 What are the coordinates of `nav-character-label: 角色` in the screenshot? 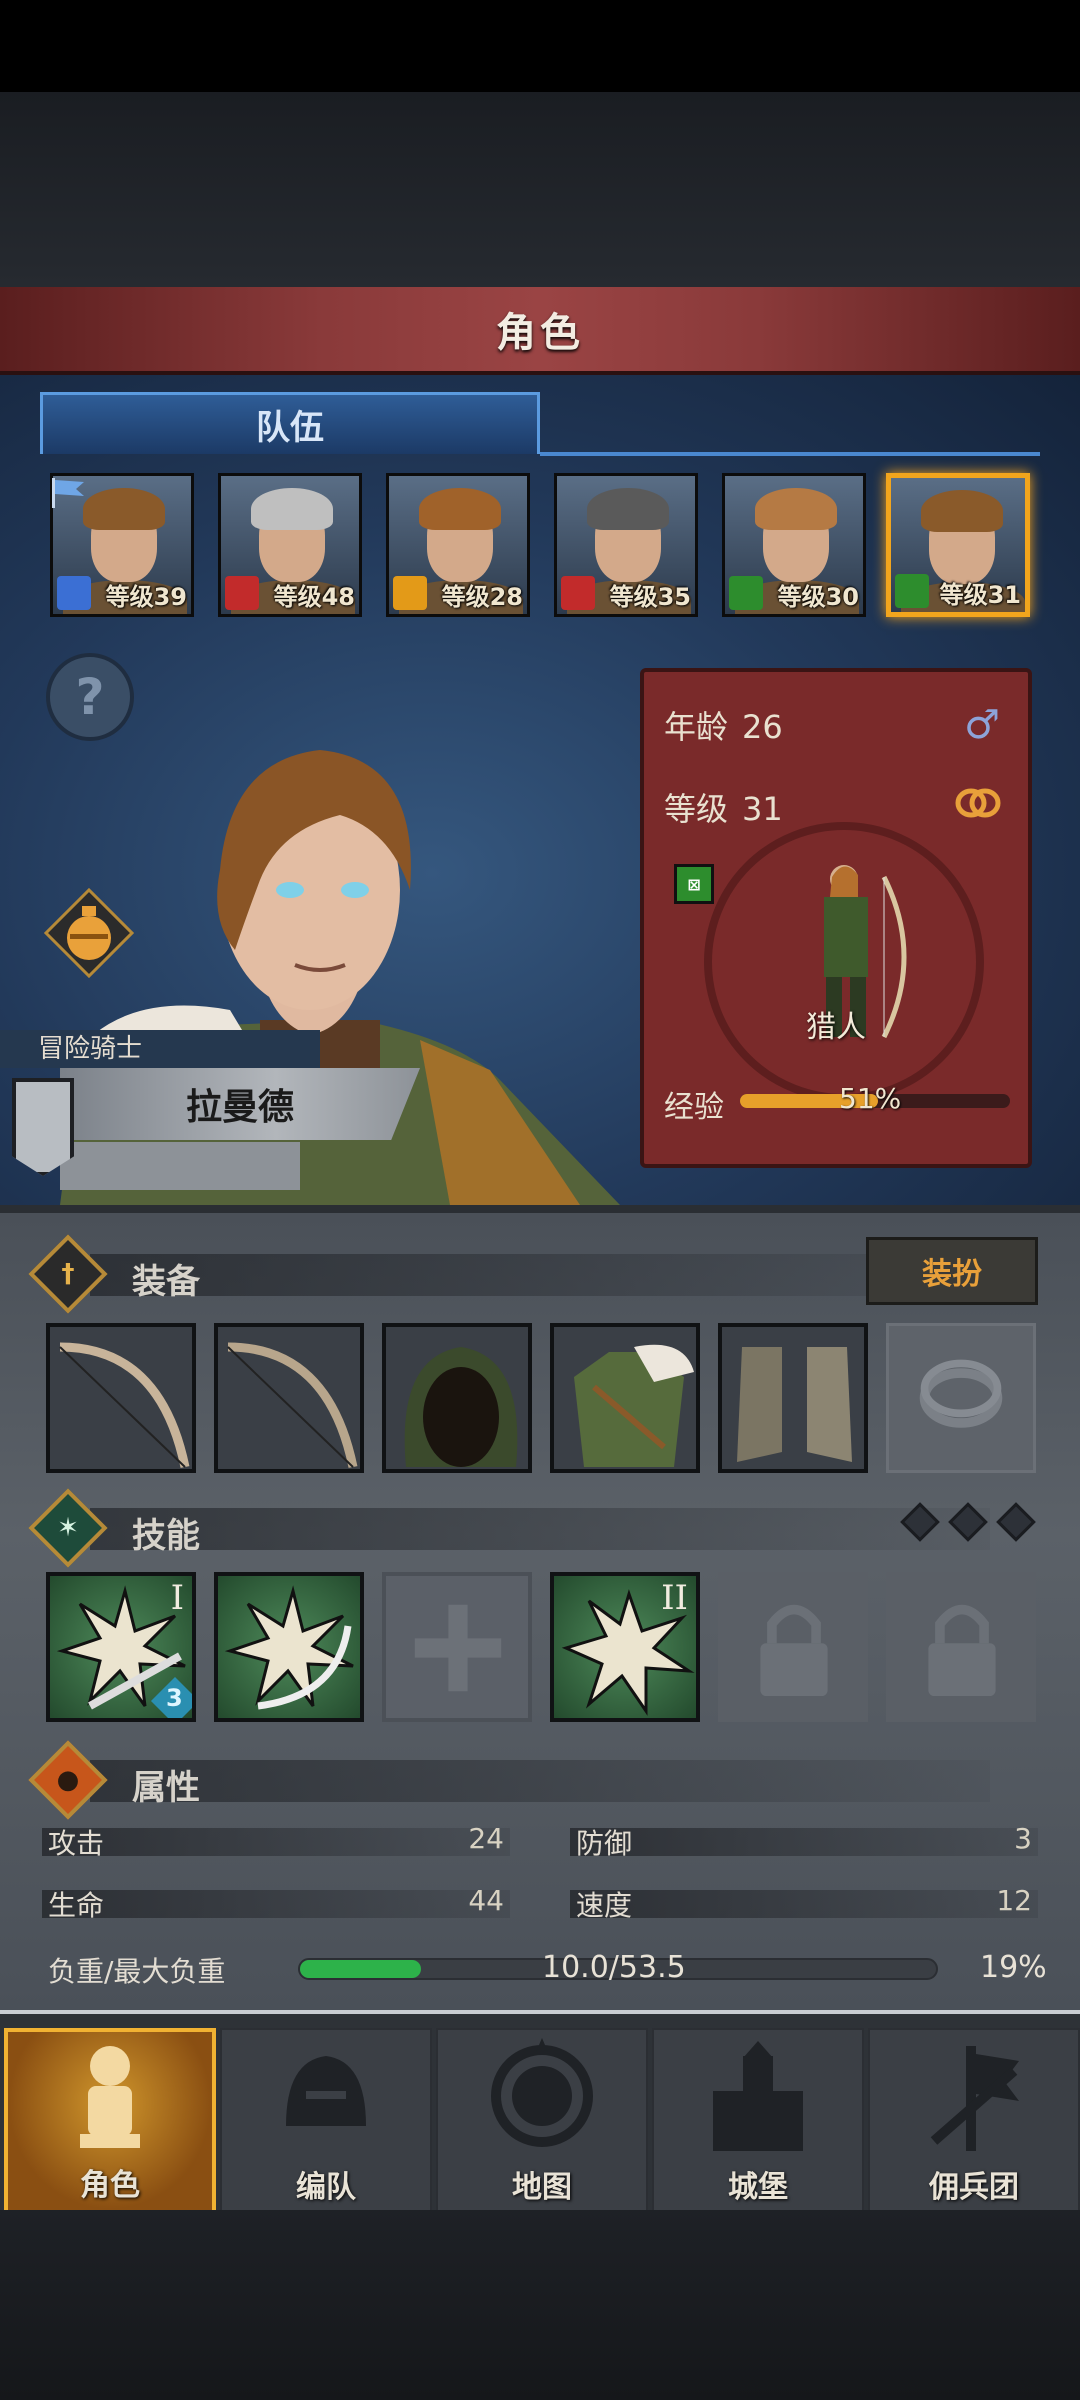 It's located at (110, 2185).